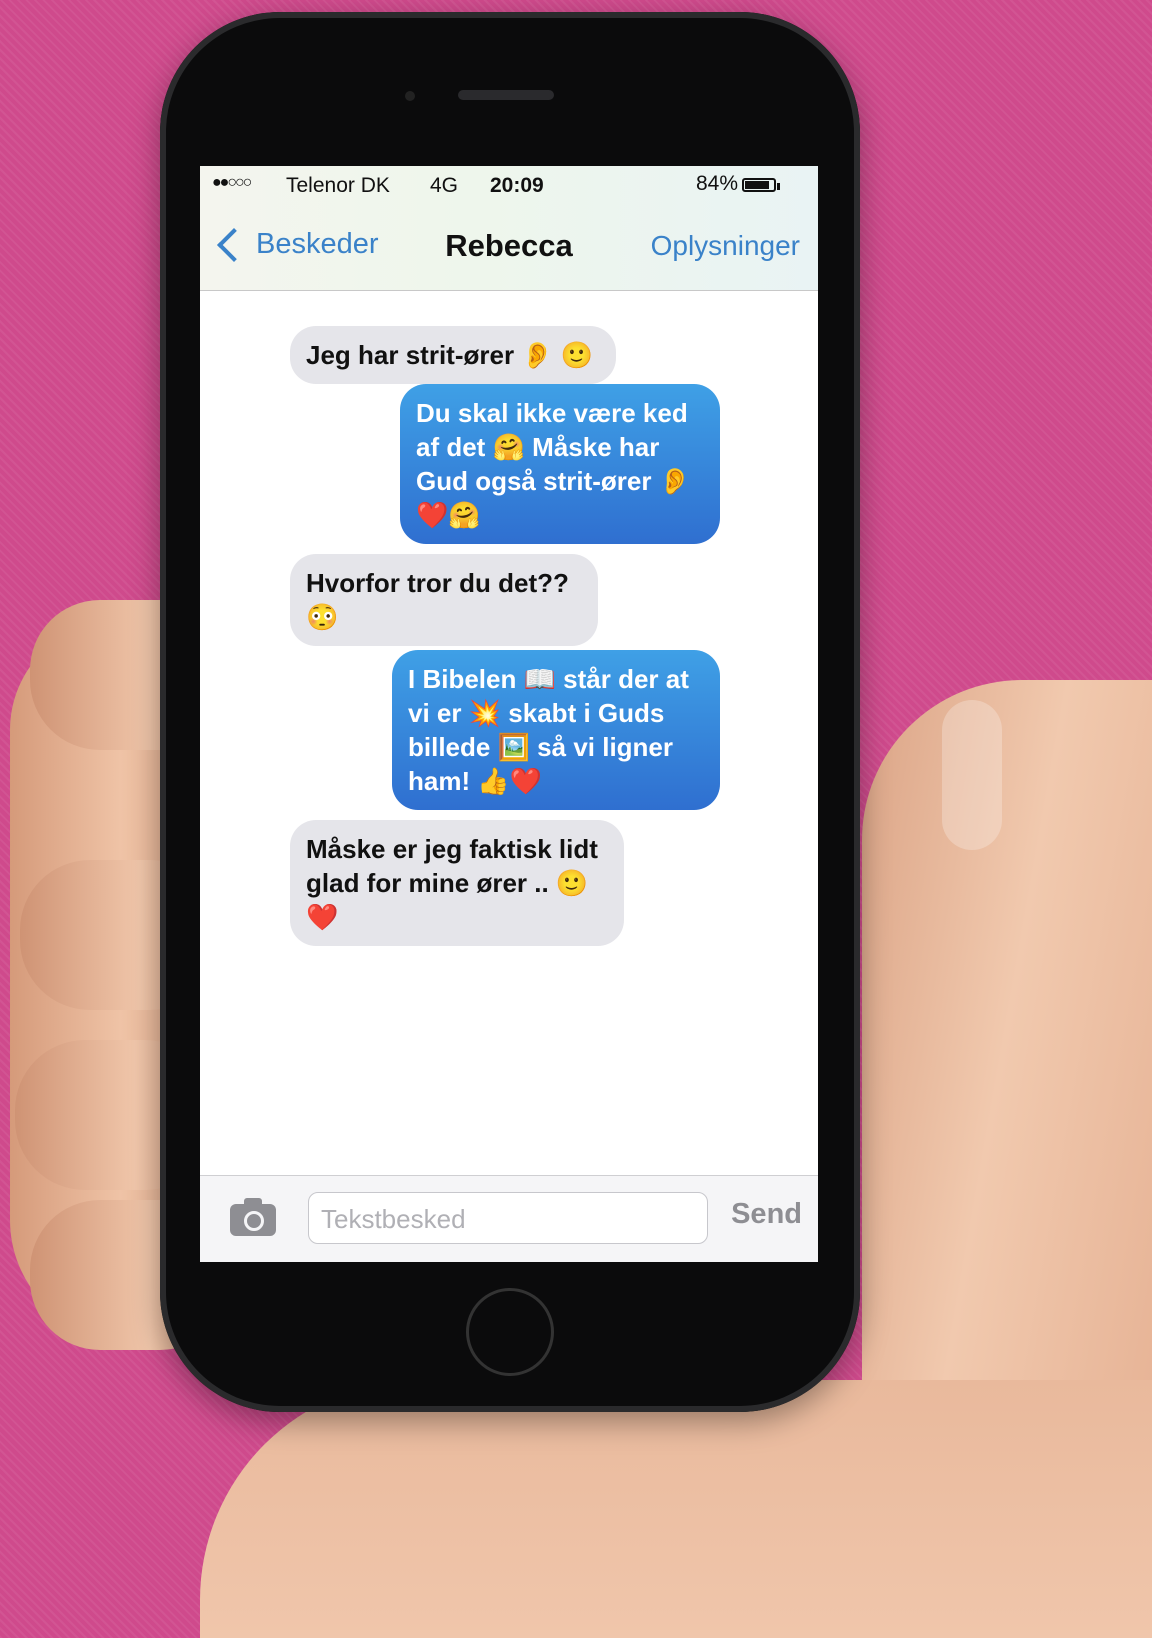 The width and height of the screenshot is (1152, 1638). What do you see at coordinates (766, 1214) in the screenshot?
I see `send-button: Send` at bounding box center [766, 1214].